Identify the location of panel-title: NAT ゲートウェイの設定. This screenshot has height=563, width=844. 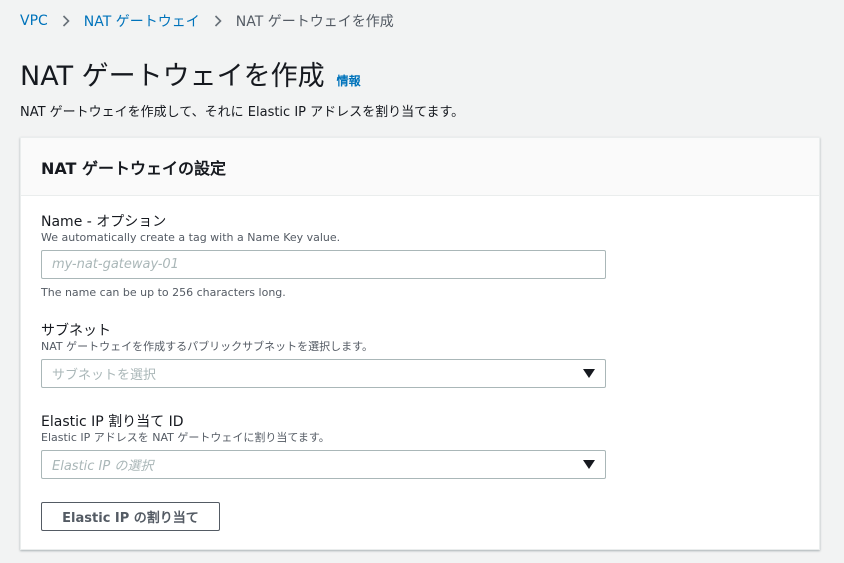
(134, 168).